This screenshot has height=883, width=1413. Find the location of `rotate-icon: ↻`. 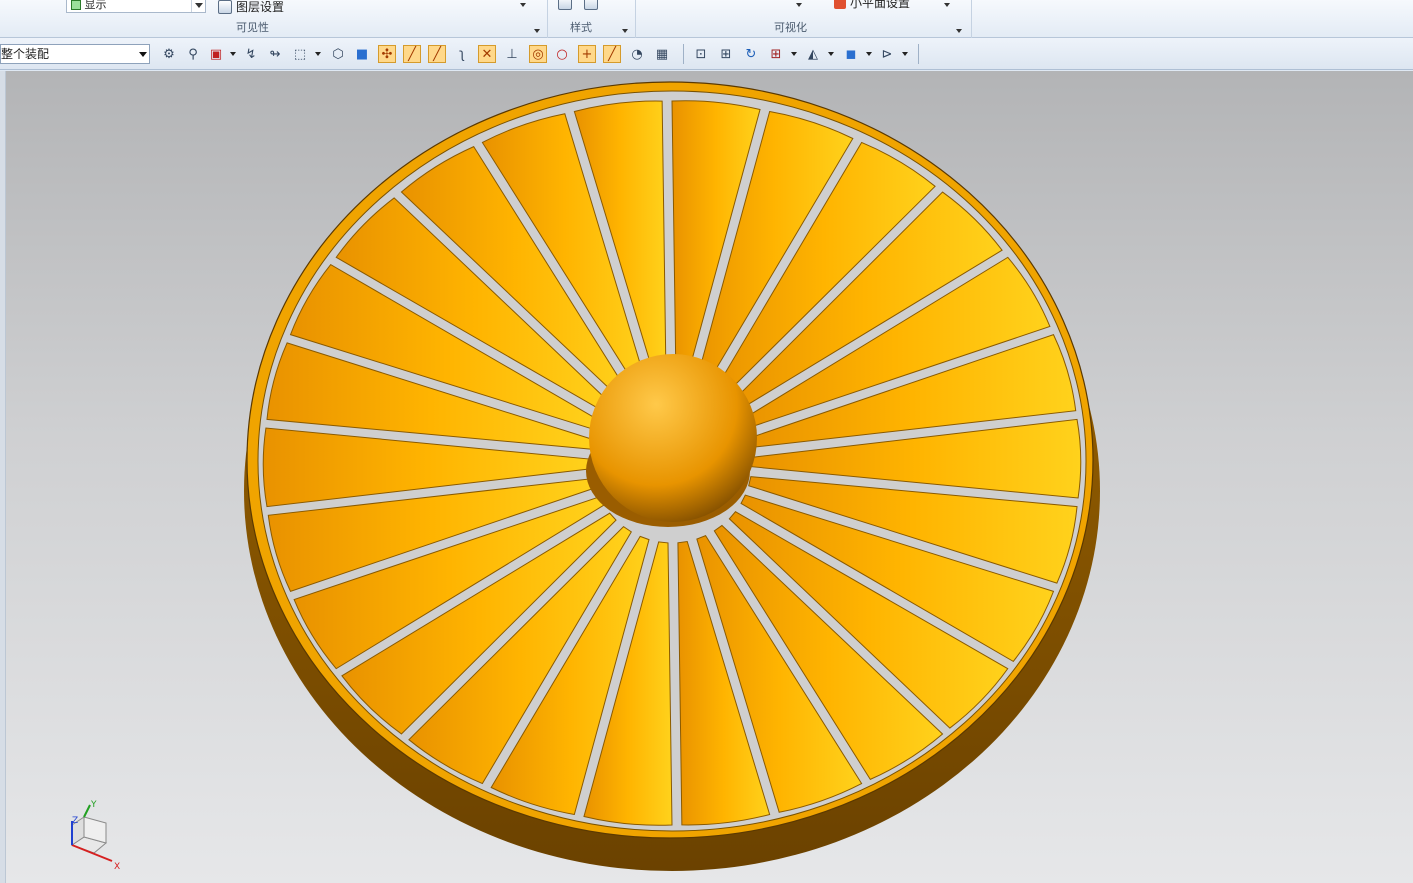

rotate-icon: ↻ is located at coordinates (751, 54).